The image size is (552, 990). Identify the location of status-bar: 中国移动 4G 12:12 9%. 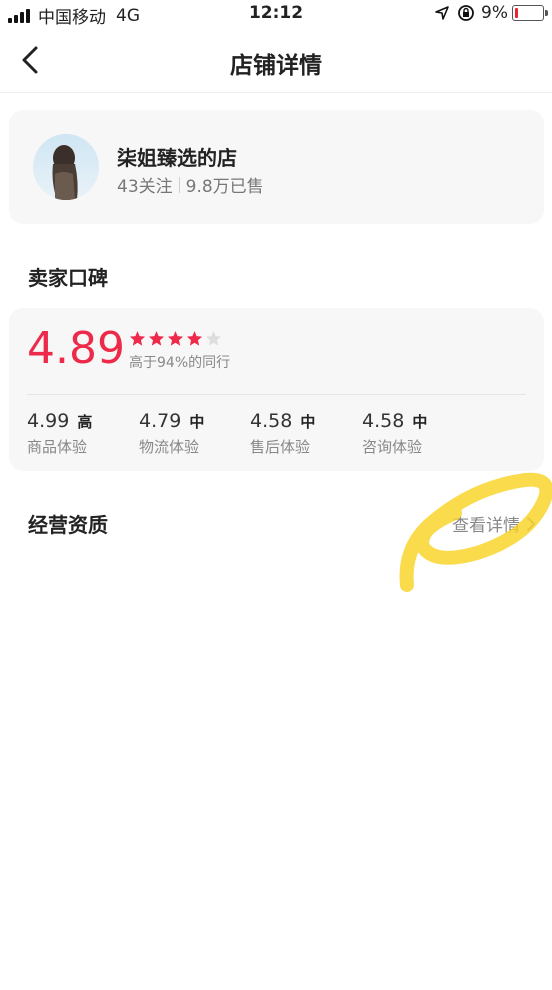
(276, 14).